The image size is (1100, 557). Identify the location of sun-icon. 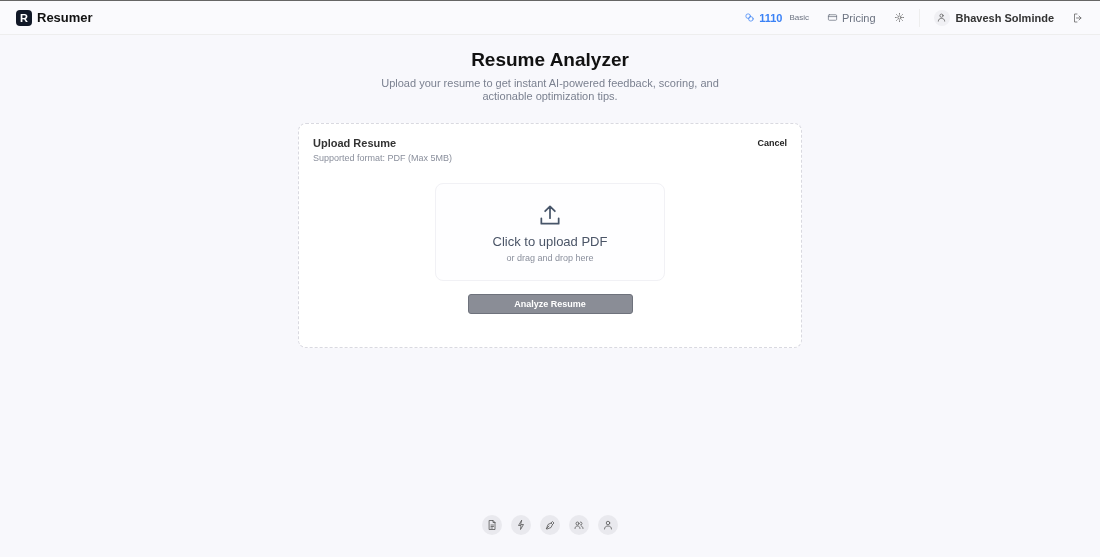
(899, 17).